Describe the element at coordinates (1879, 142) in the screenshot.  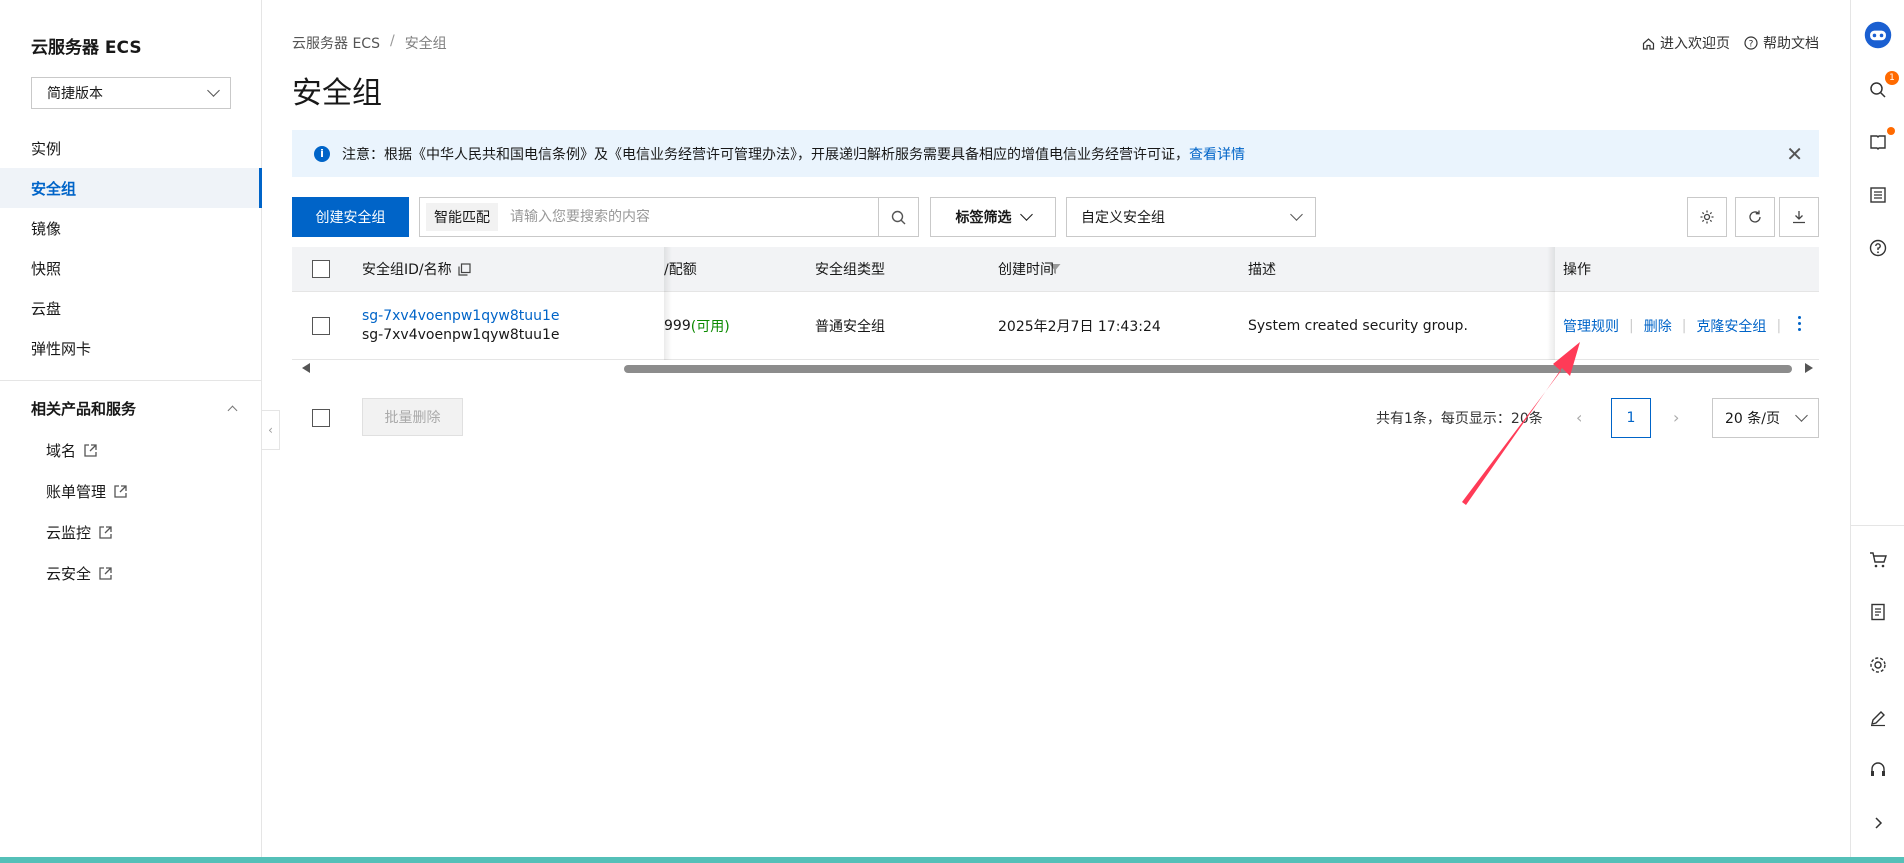
I see `book-icon` at that location.